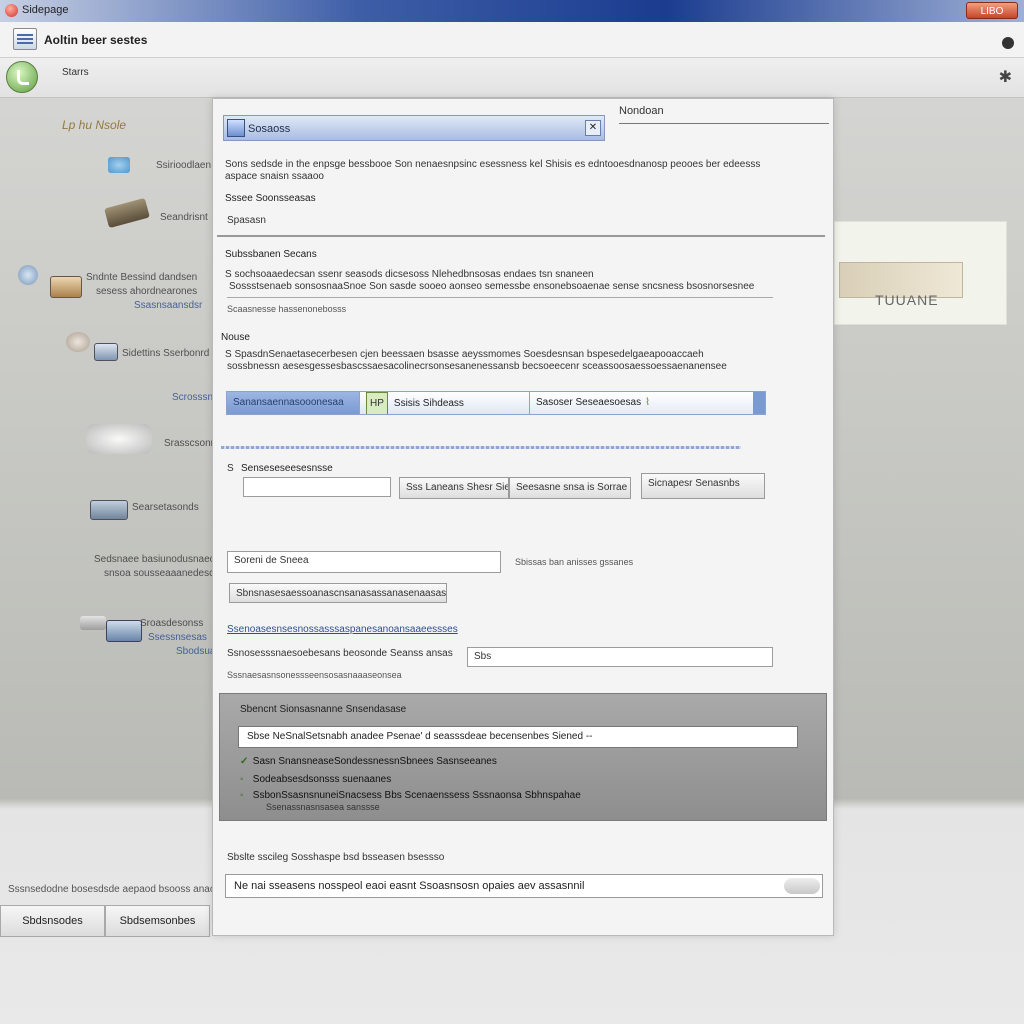  I want to click on tab-badge: HP, so click(377, 403).